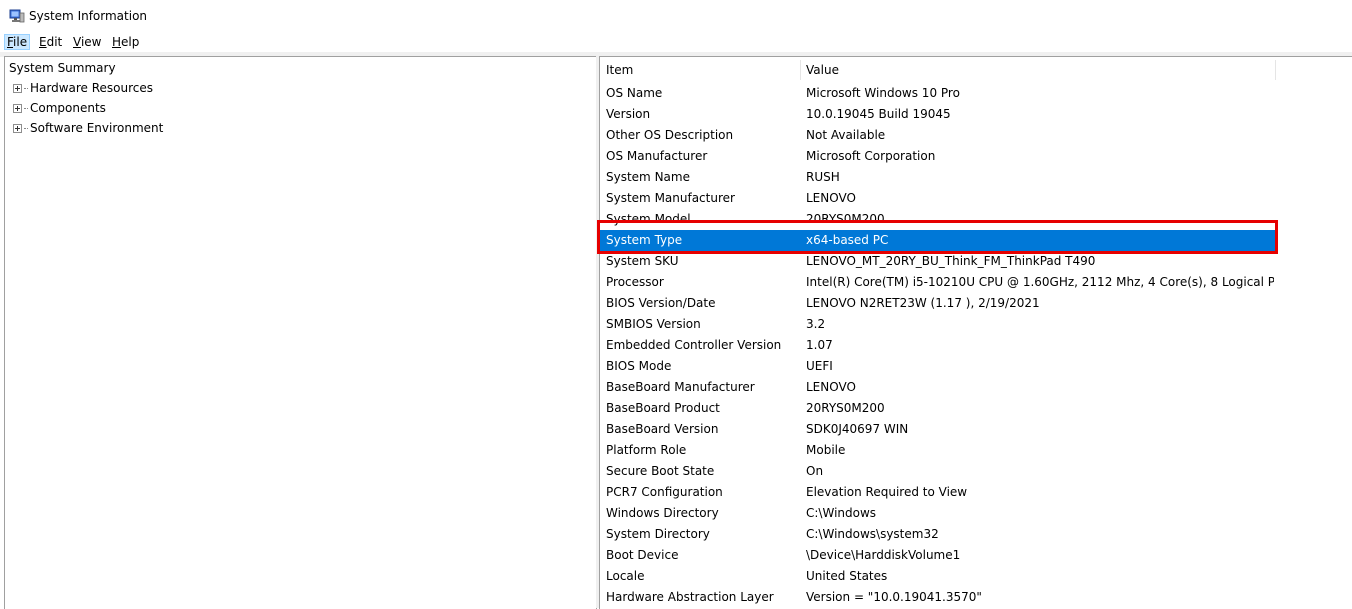 This screenshot has width=1352, height=609. What do you see at coordinates (670, 198) in the screenshot?
I see `row-item-name: System Manufacturer` at bounding box center [670, 198].